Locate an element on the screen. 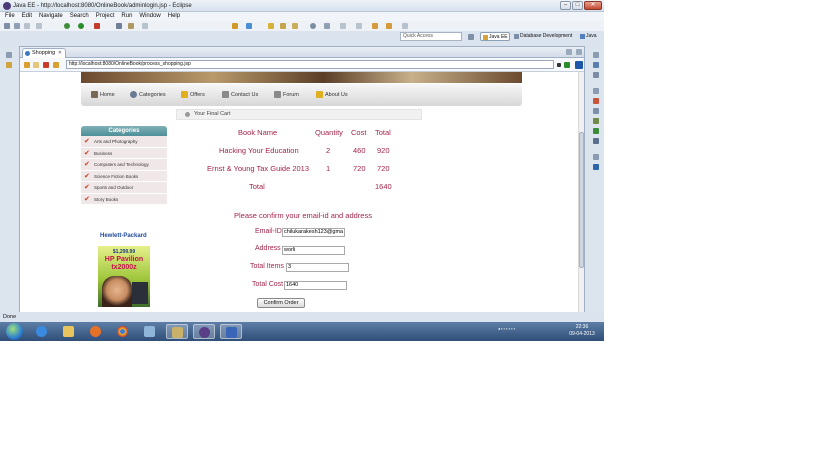  search-icon is located at coordinates (145, 26).